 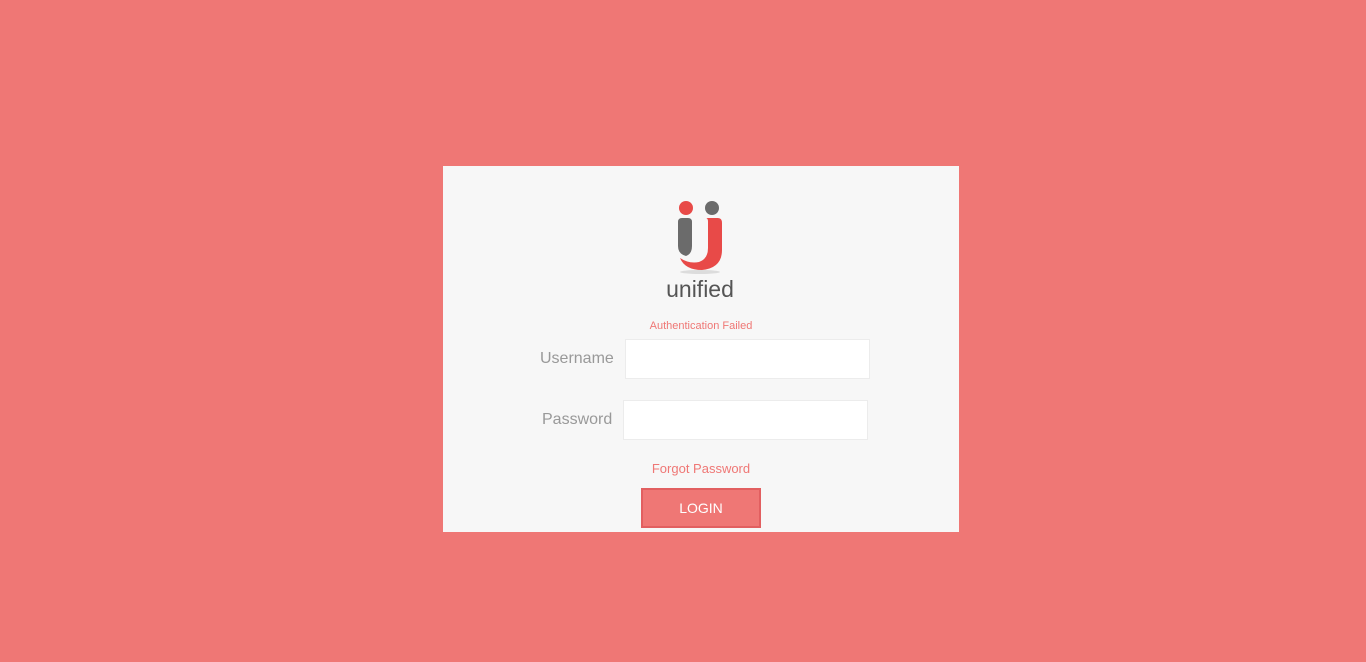 I want to click on logo-text: unified, so click(x=700, y=289).